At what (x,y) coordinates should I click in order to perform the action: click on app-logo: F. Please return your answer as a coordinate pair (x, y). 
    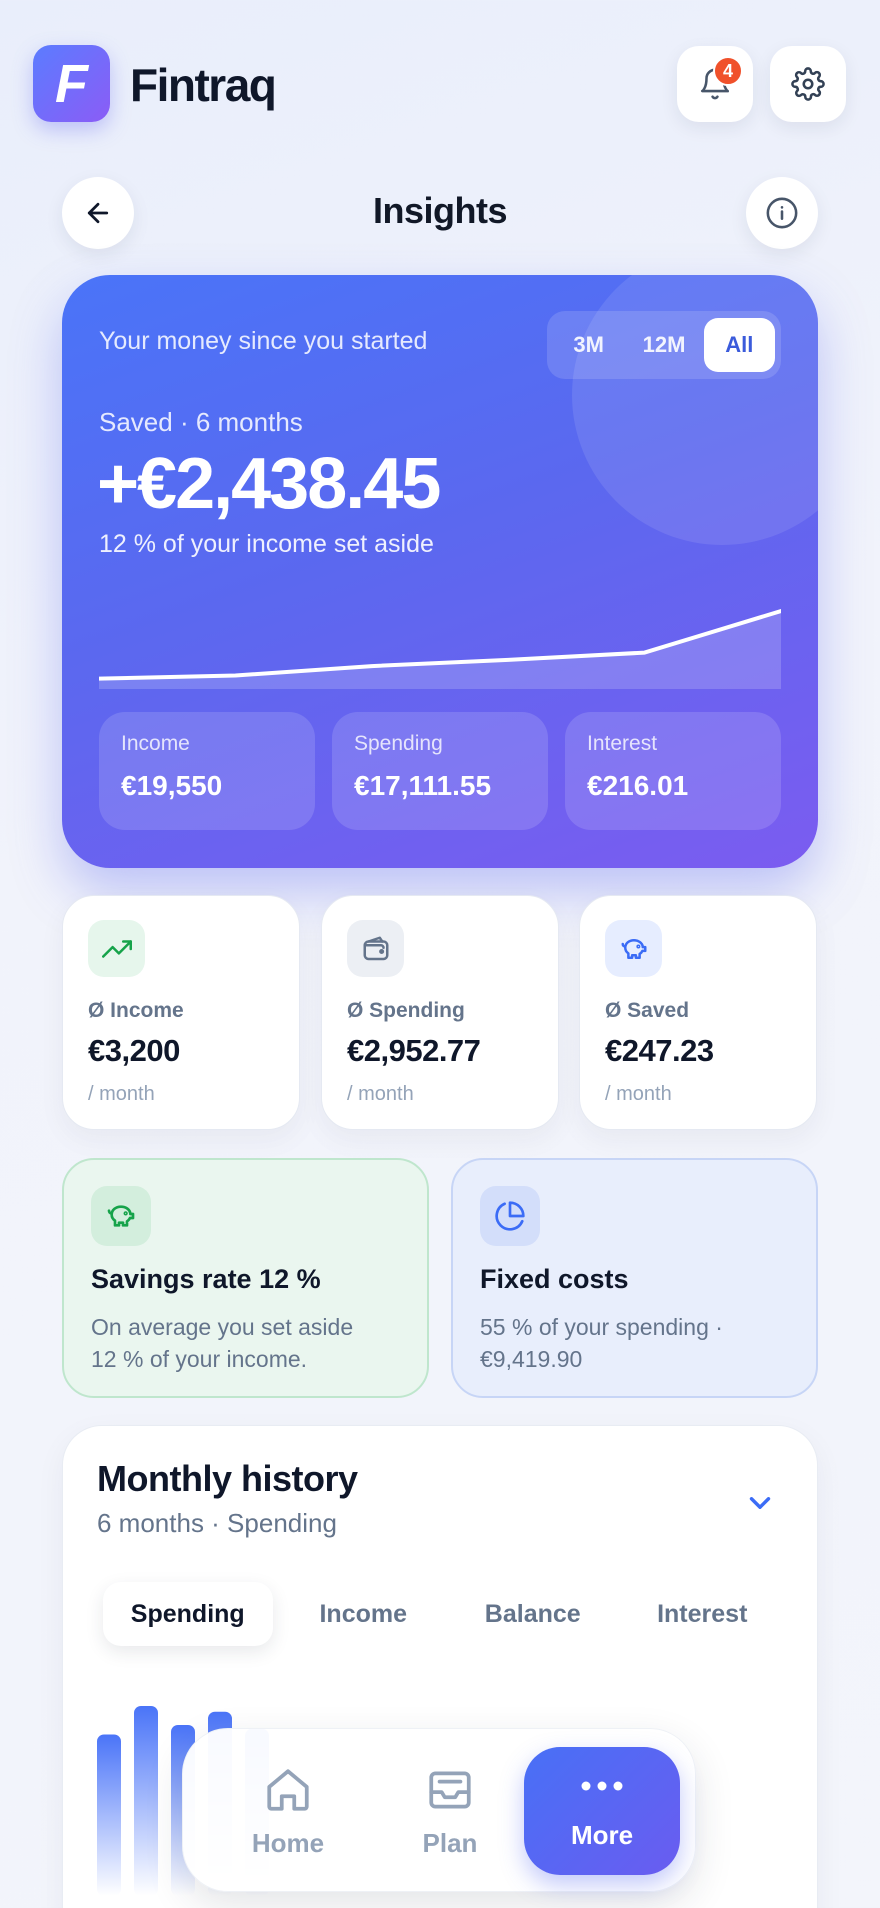
    Looking at the image, I should click on (71, 83).